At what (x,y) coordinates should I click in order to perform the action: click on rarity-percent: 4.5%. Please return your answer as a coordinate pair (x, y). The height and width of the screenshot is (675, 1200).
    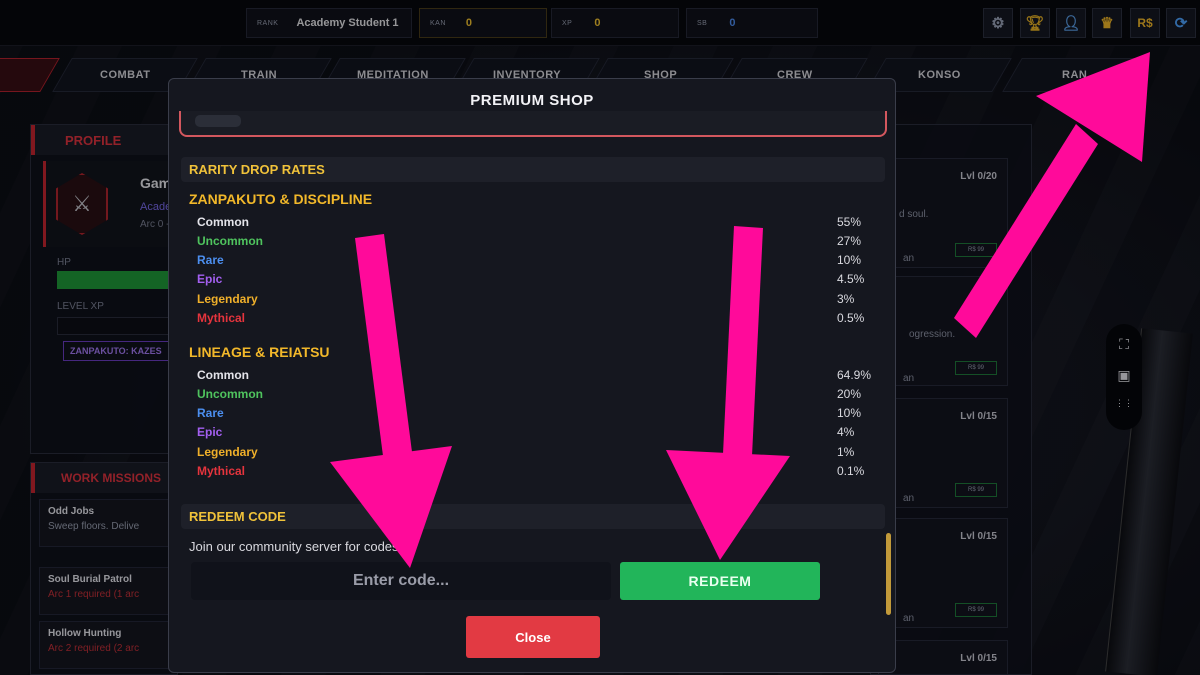
    Looking at the image, I should click on (851, 278).